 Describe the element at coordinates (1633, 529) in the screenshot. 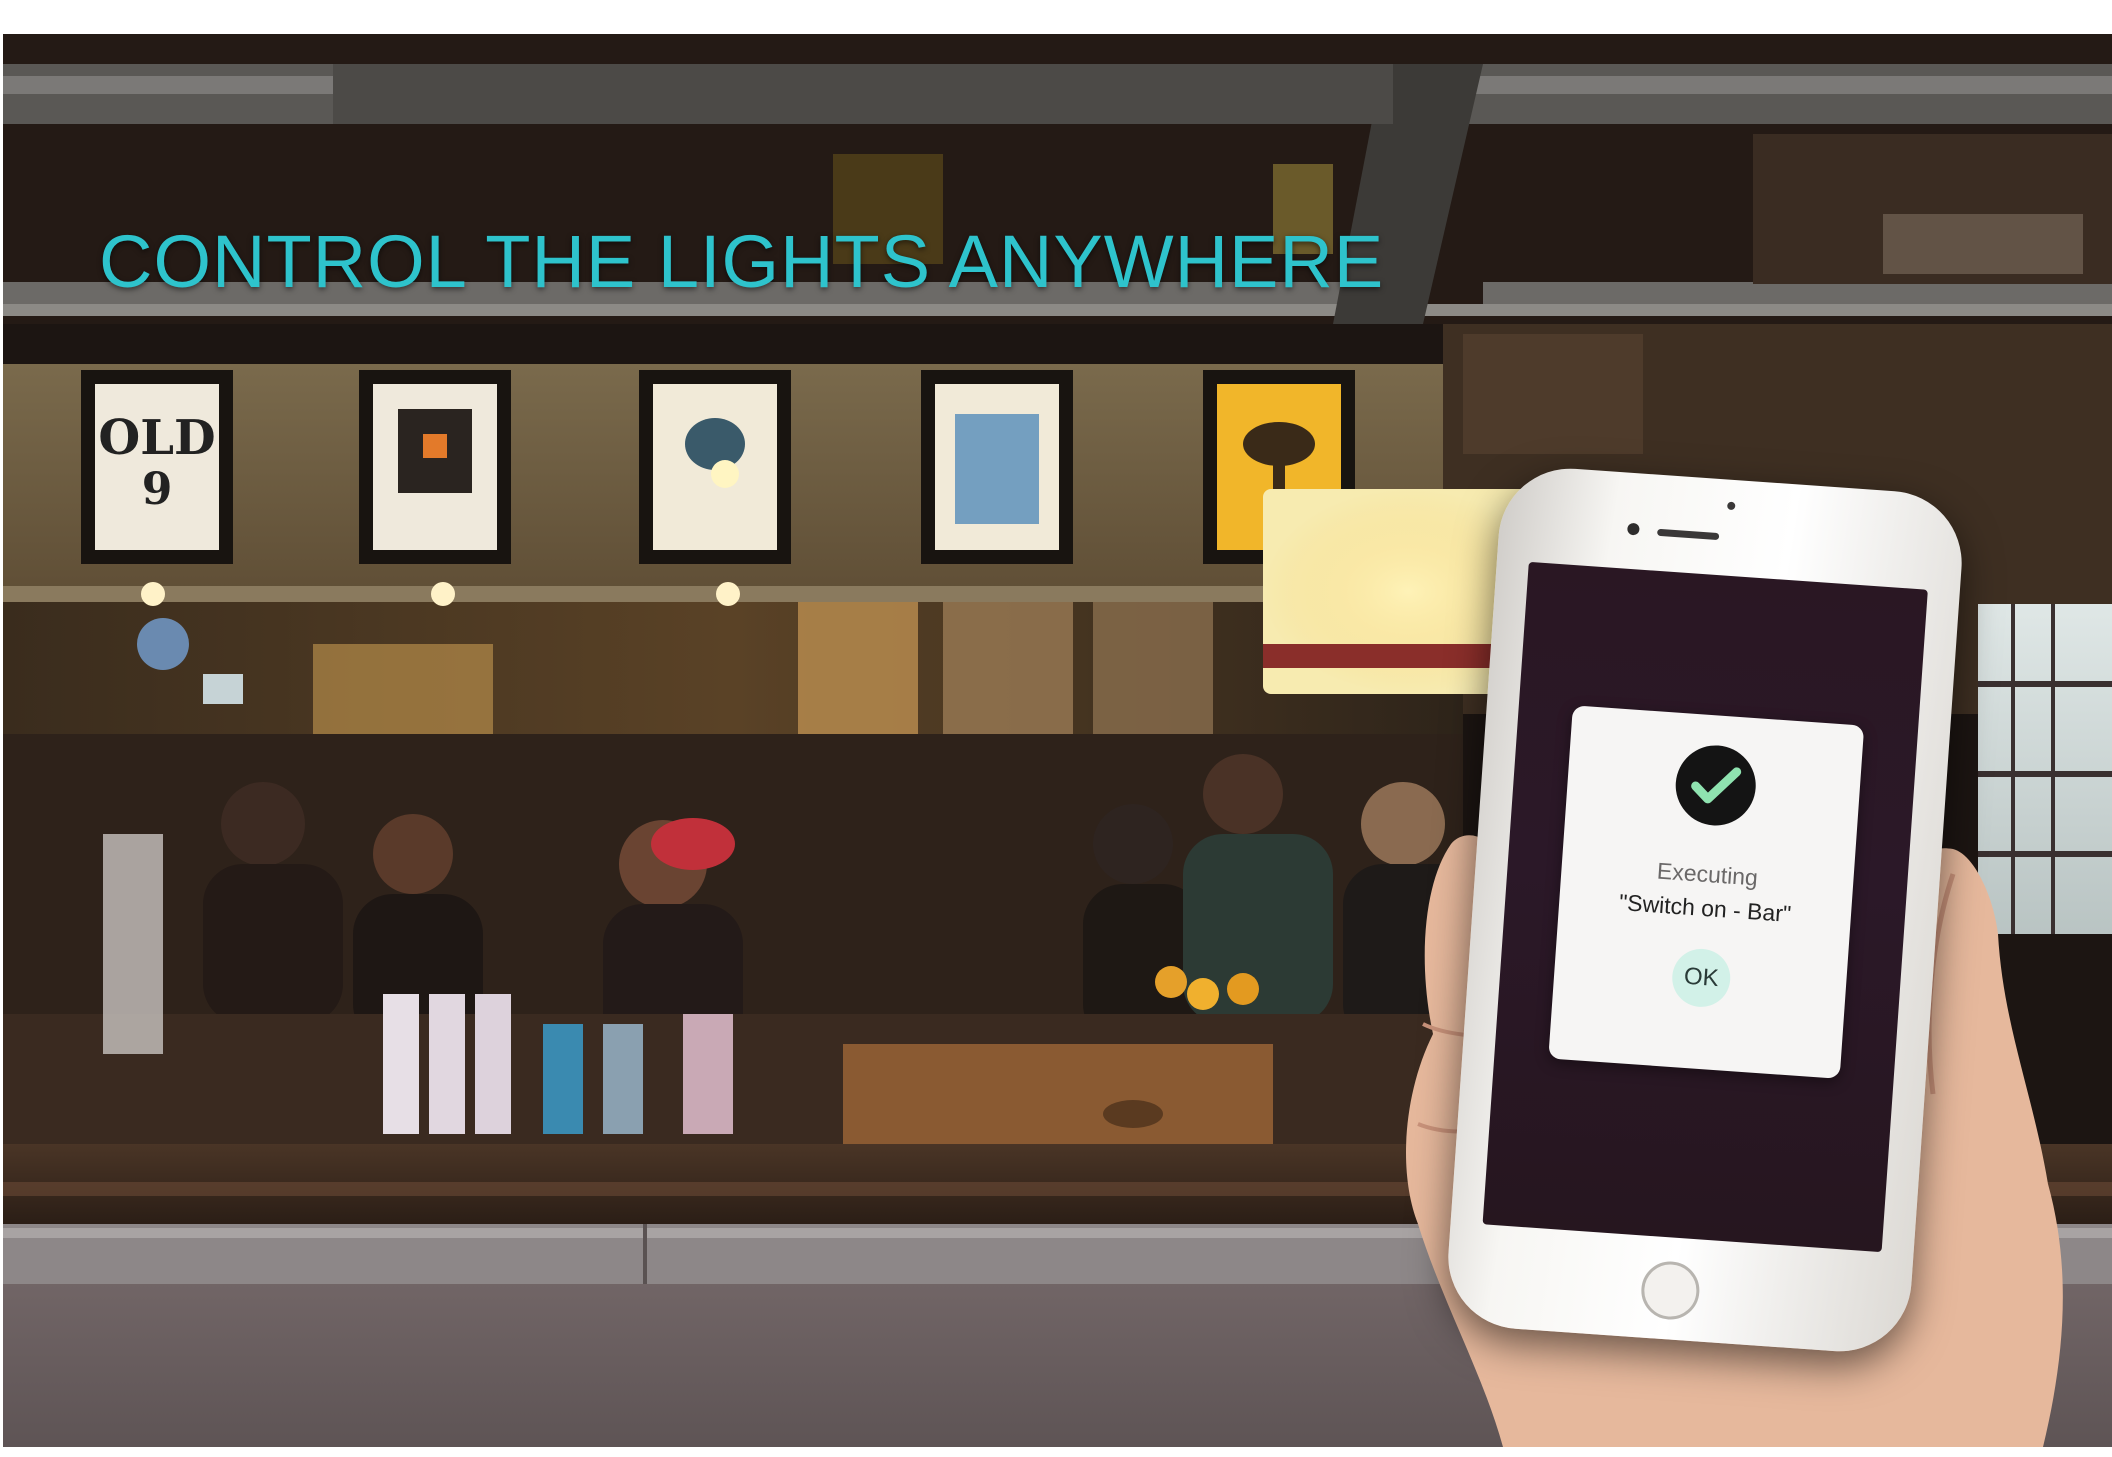

I see `front-camera` at that location.